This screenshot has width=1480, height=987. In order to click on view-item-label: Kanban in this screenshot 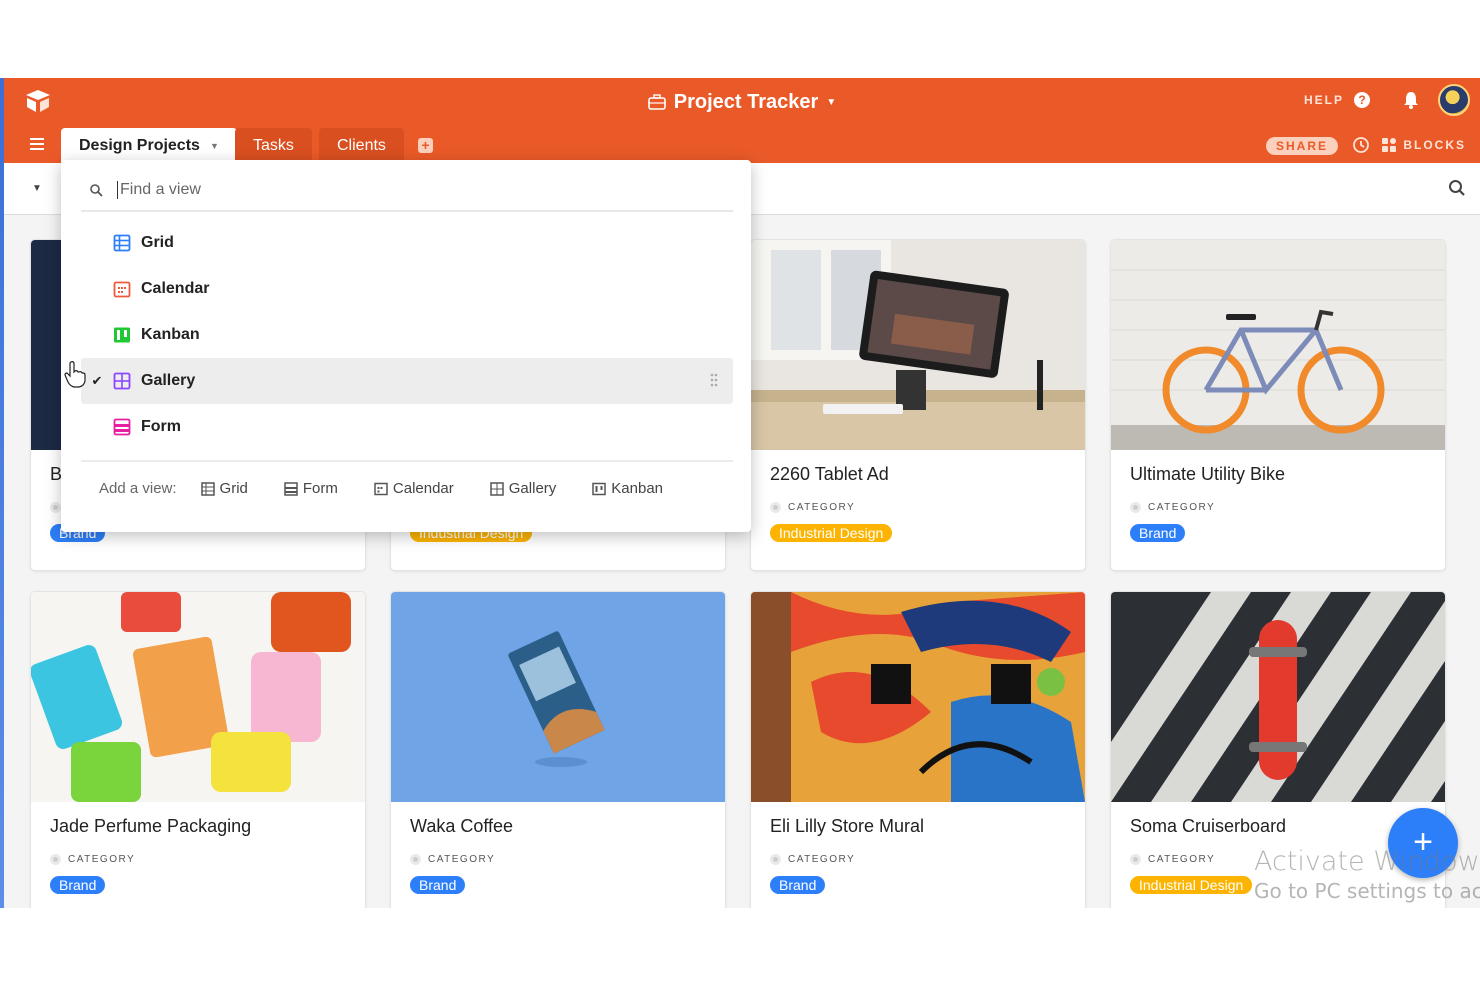, I will do `click(170, 334)`.